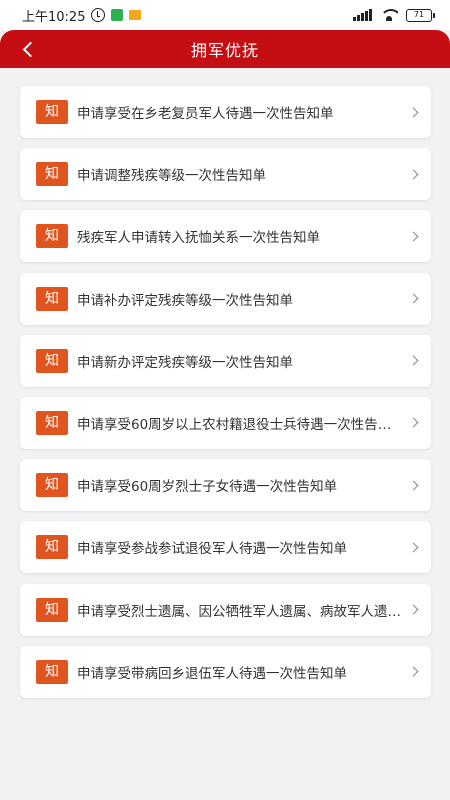 The height and width of the screenshot is (800, 450). Describe the element at coordinates (362, 15) in the screenshot. I see `signal-icon` at that location.